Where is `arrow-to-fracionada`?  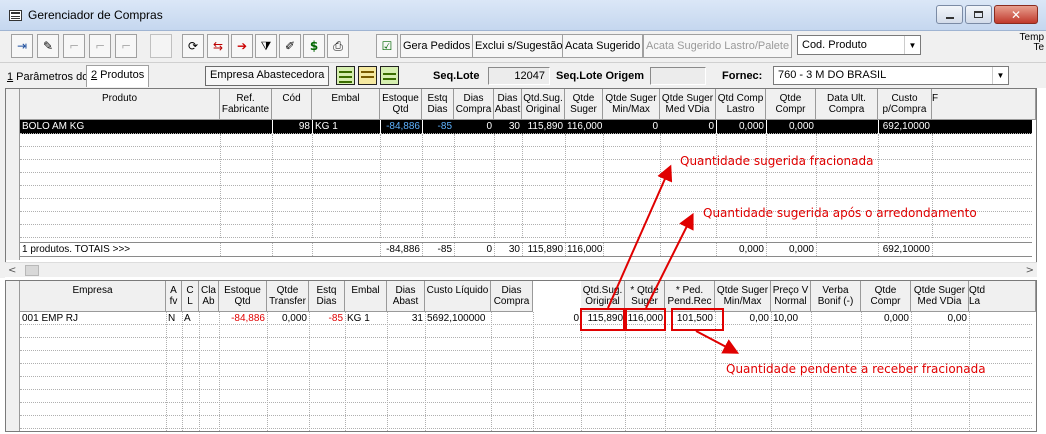 arrow-to-fracionada is located at coordinates (640, 236).